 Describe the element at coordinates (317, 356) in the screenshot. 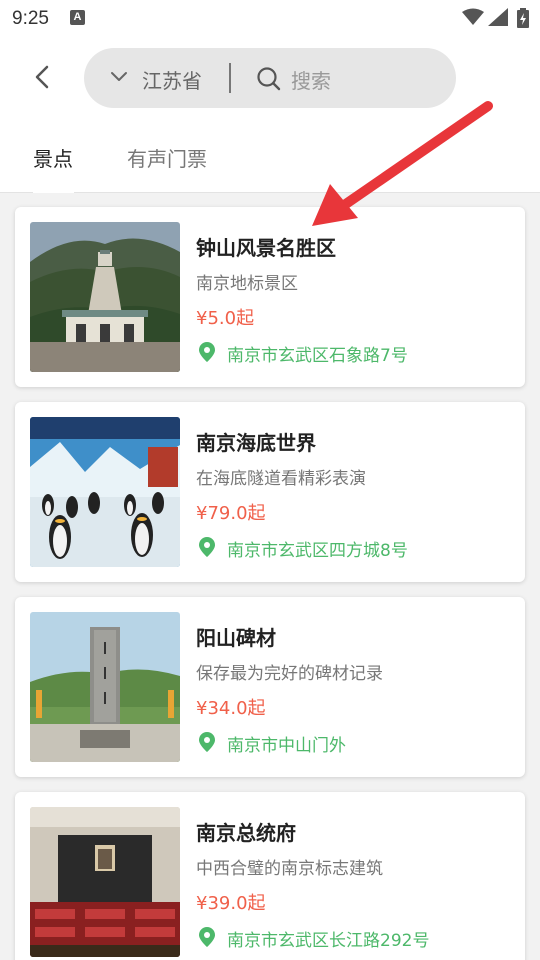

I see `spot-address: 南京市玄武区石象路7号` at that location.